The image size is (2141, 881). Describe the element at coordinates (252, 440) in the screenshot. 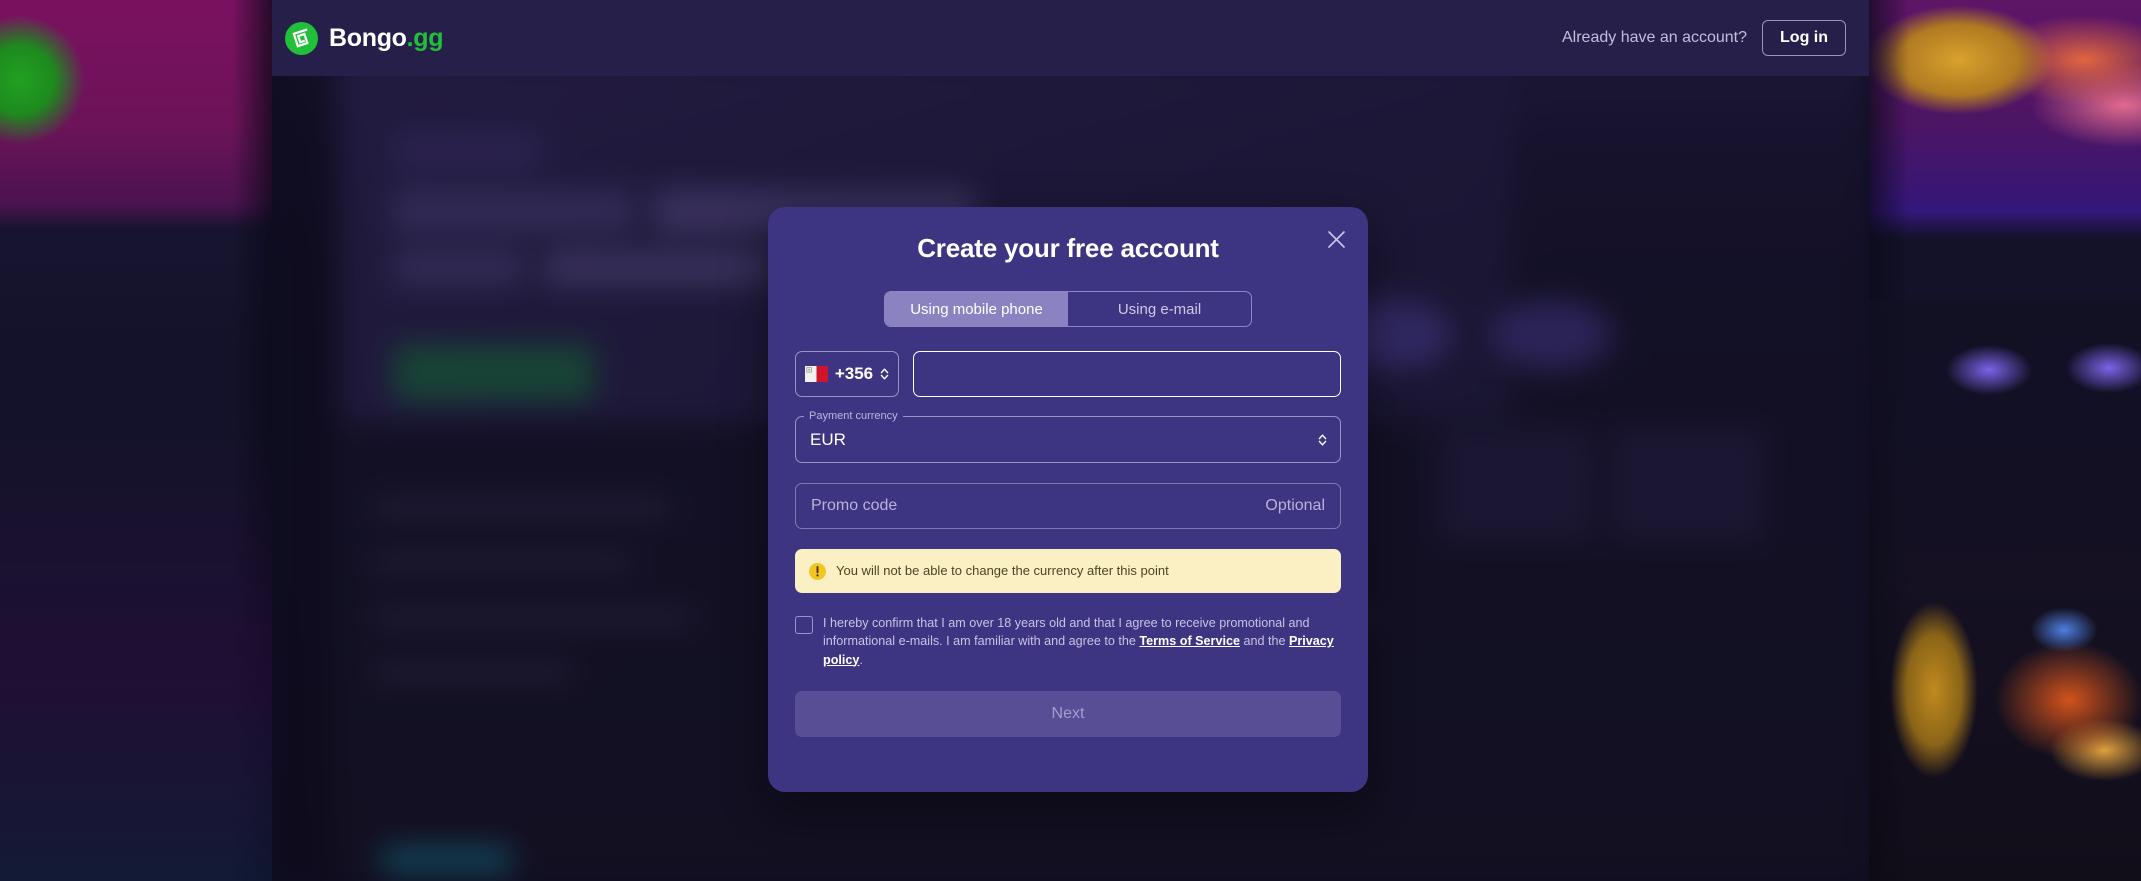

I see `background-left-edge-shade` at that location.